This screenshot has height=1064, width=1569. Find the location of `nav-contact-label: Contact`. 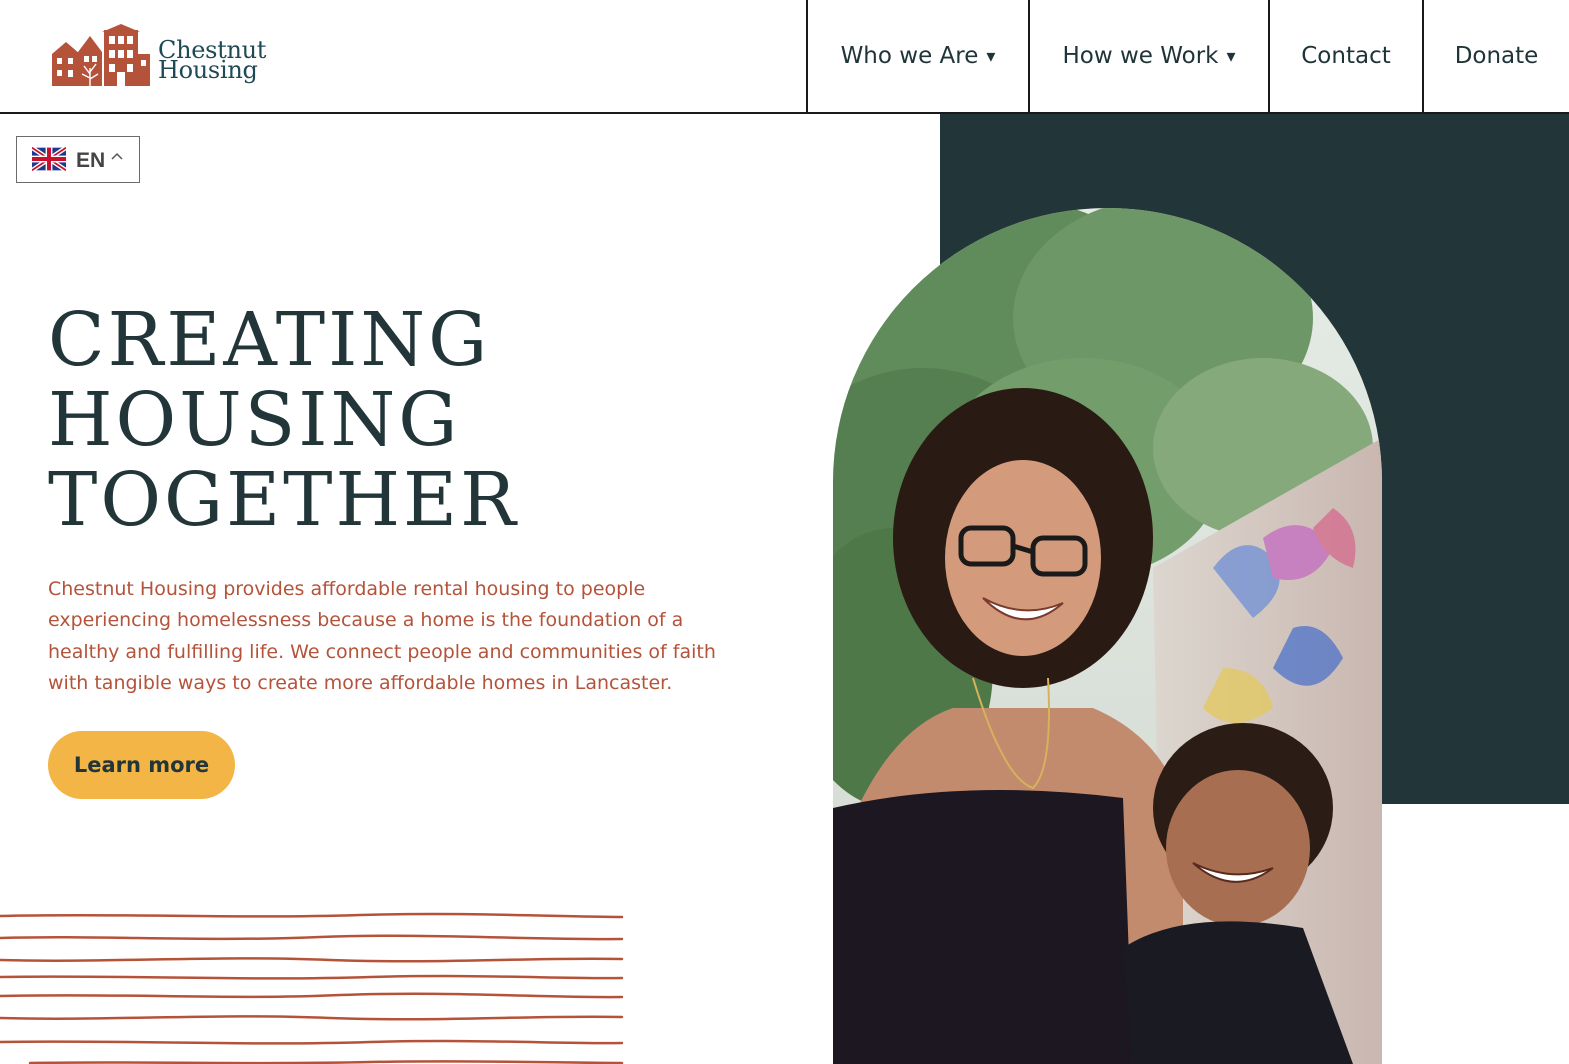

nav-contact-label: Contact is located at coordinates (1346, 56).